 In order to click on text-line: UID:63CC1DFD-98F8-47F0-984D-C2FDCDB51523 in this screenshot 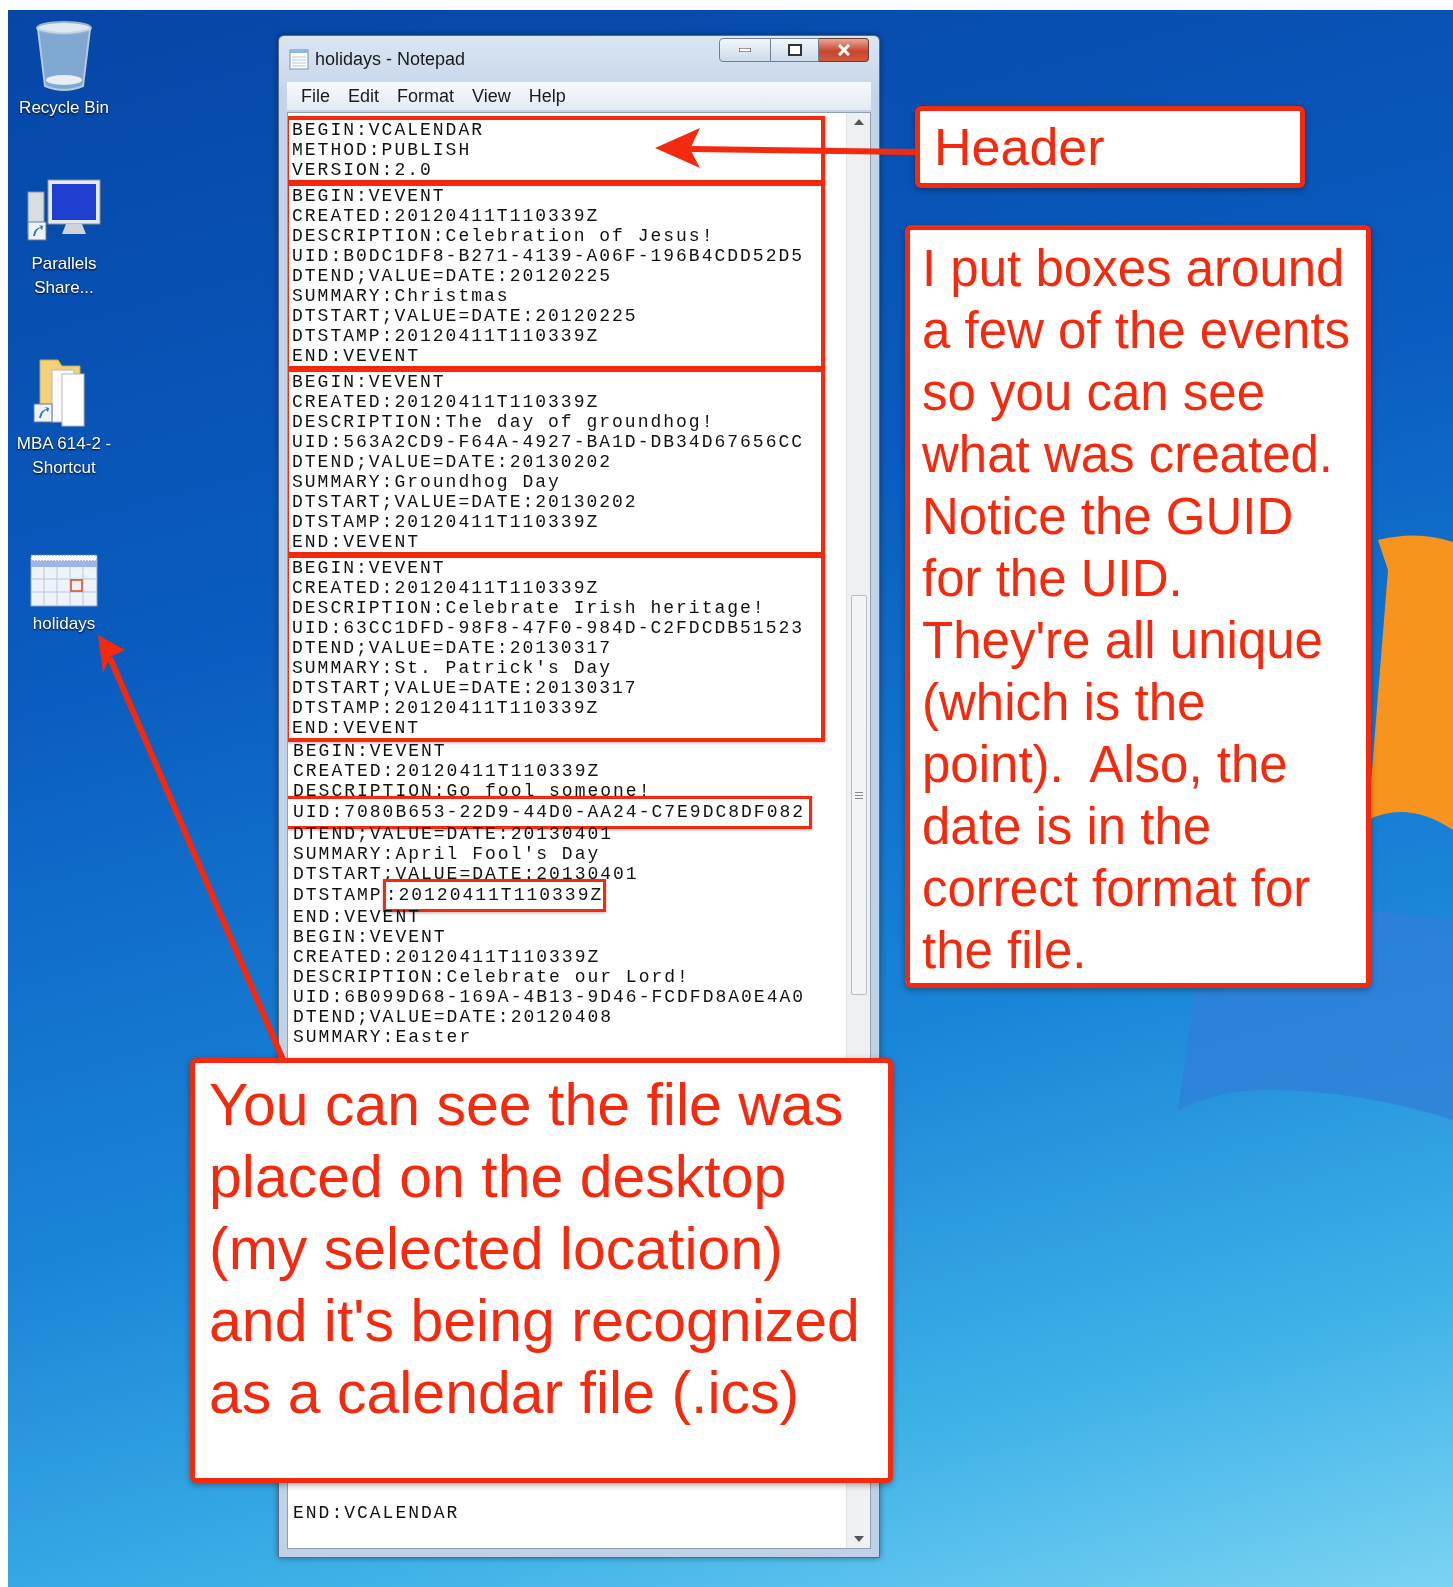, I will do `click(548, 628)`.